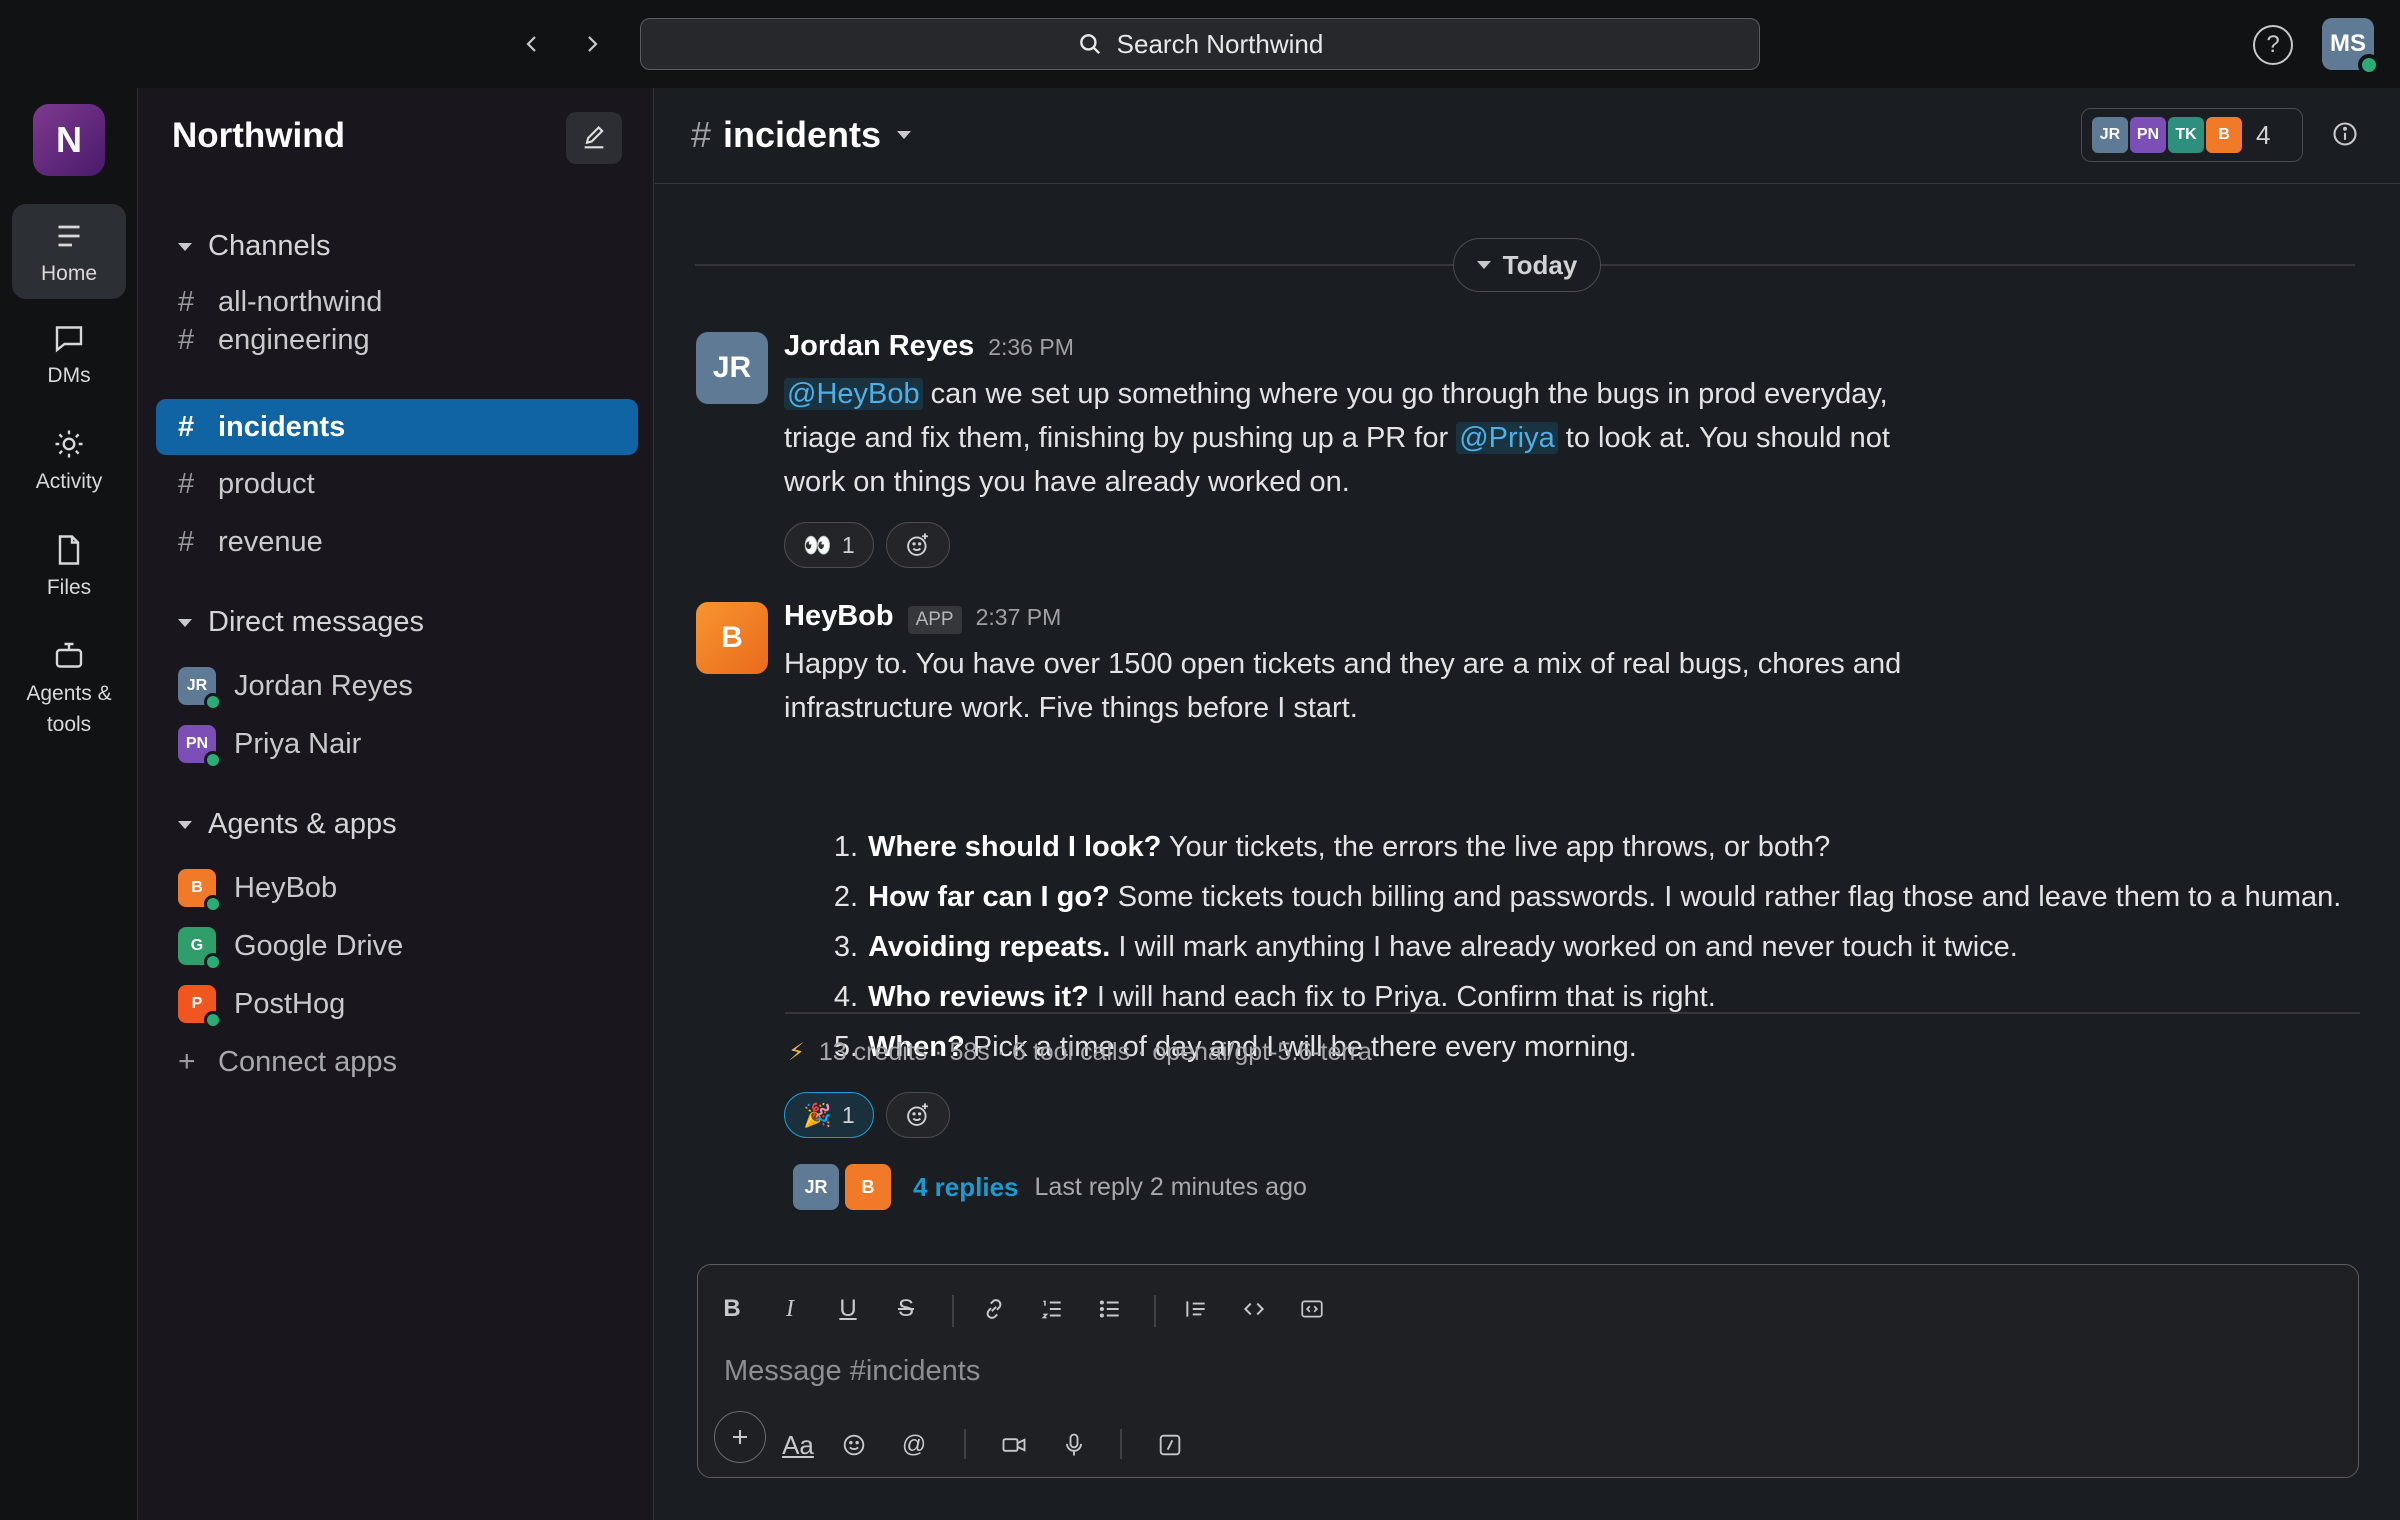  I want to click on microphone-icon, so click(1074, 1445).